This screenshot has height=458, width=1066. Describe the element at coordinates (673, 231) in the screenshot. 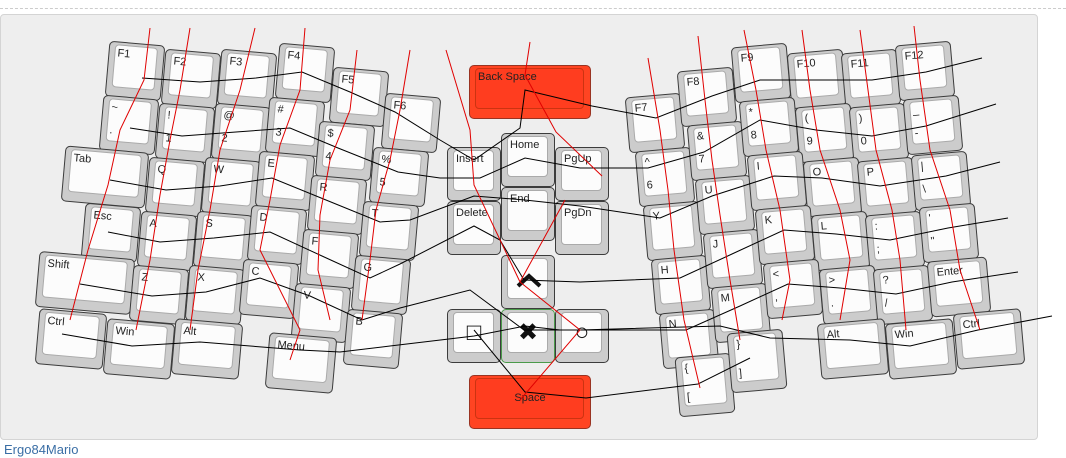

I see `key-y: Y` at that location.